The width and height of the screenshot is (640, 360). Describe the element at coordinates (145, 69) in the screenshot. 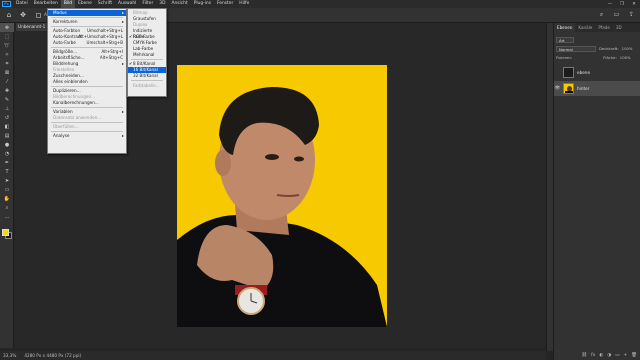

I see `mode-item-label: 16 Bit/Kanal` at that location.